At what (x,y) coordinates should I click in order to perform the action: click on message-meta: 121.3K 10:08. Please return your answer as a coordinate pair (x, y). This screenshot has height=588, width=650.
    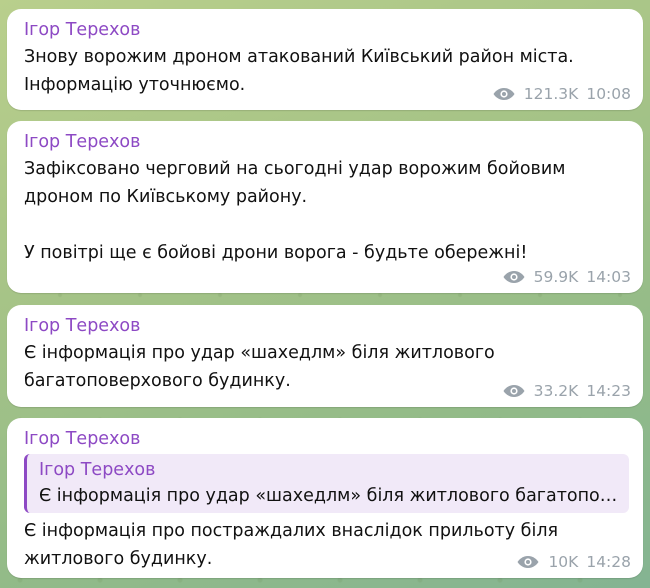
    Looking at the image, I should click on (561, 94).